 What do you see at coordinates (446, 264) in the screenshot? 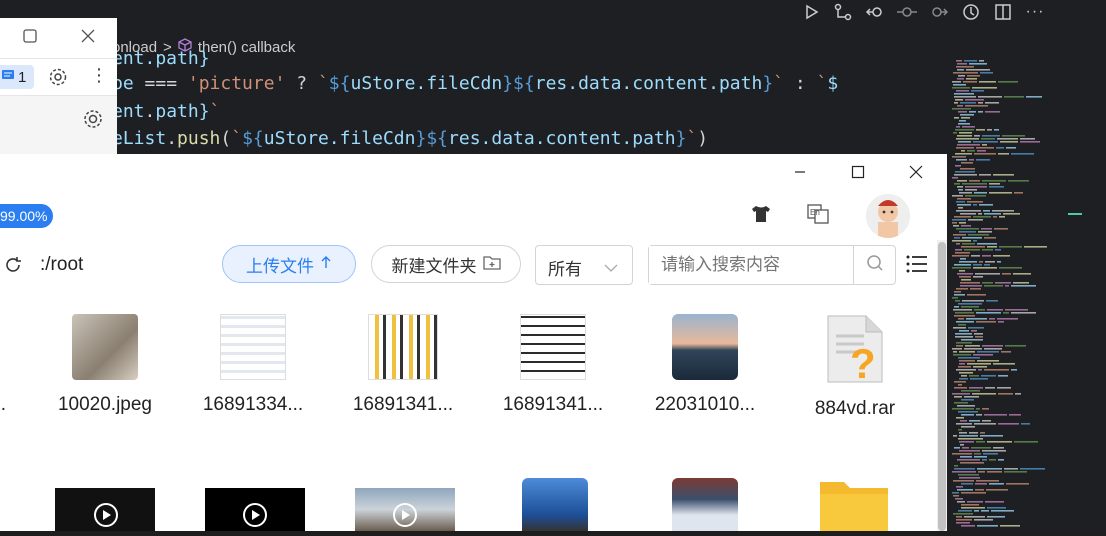
I see `new-folder-button: 新建文件夹` at bounding box center [446, 264].